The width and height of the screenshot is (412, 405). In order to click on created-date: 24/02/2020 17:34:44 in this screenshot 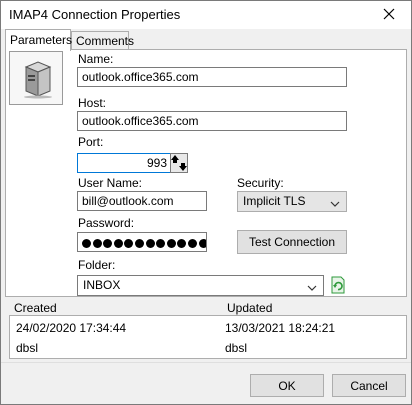, I will do `click(71, 328)`.